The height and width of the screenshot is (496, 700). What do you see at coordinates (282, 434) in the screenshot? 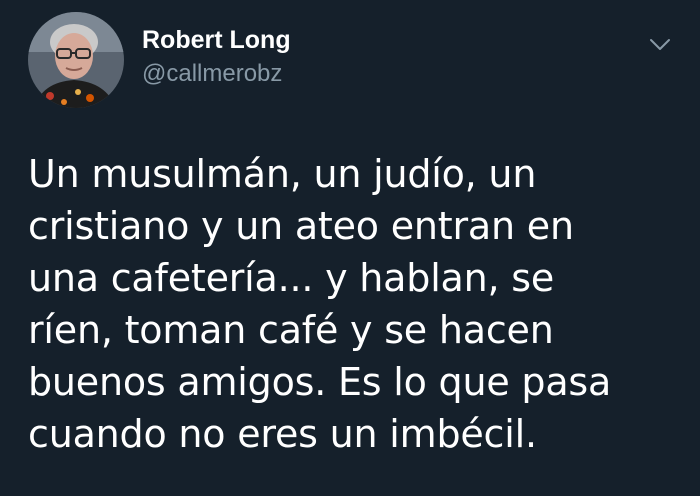
I see `tweet-text-line: cuando no eres un imbécil.` at bounding box center [282, 434].